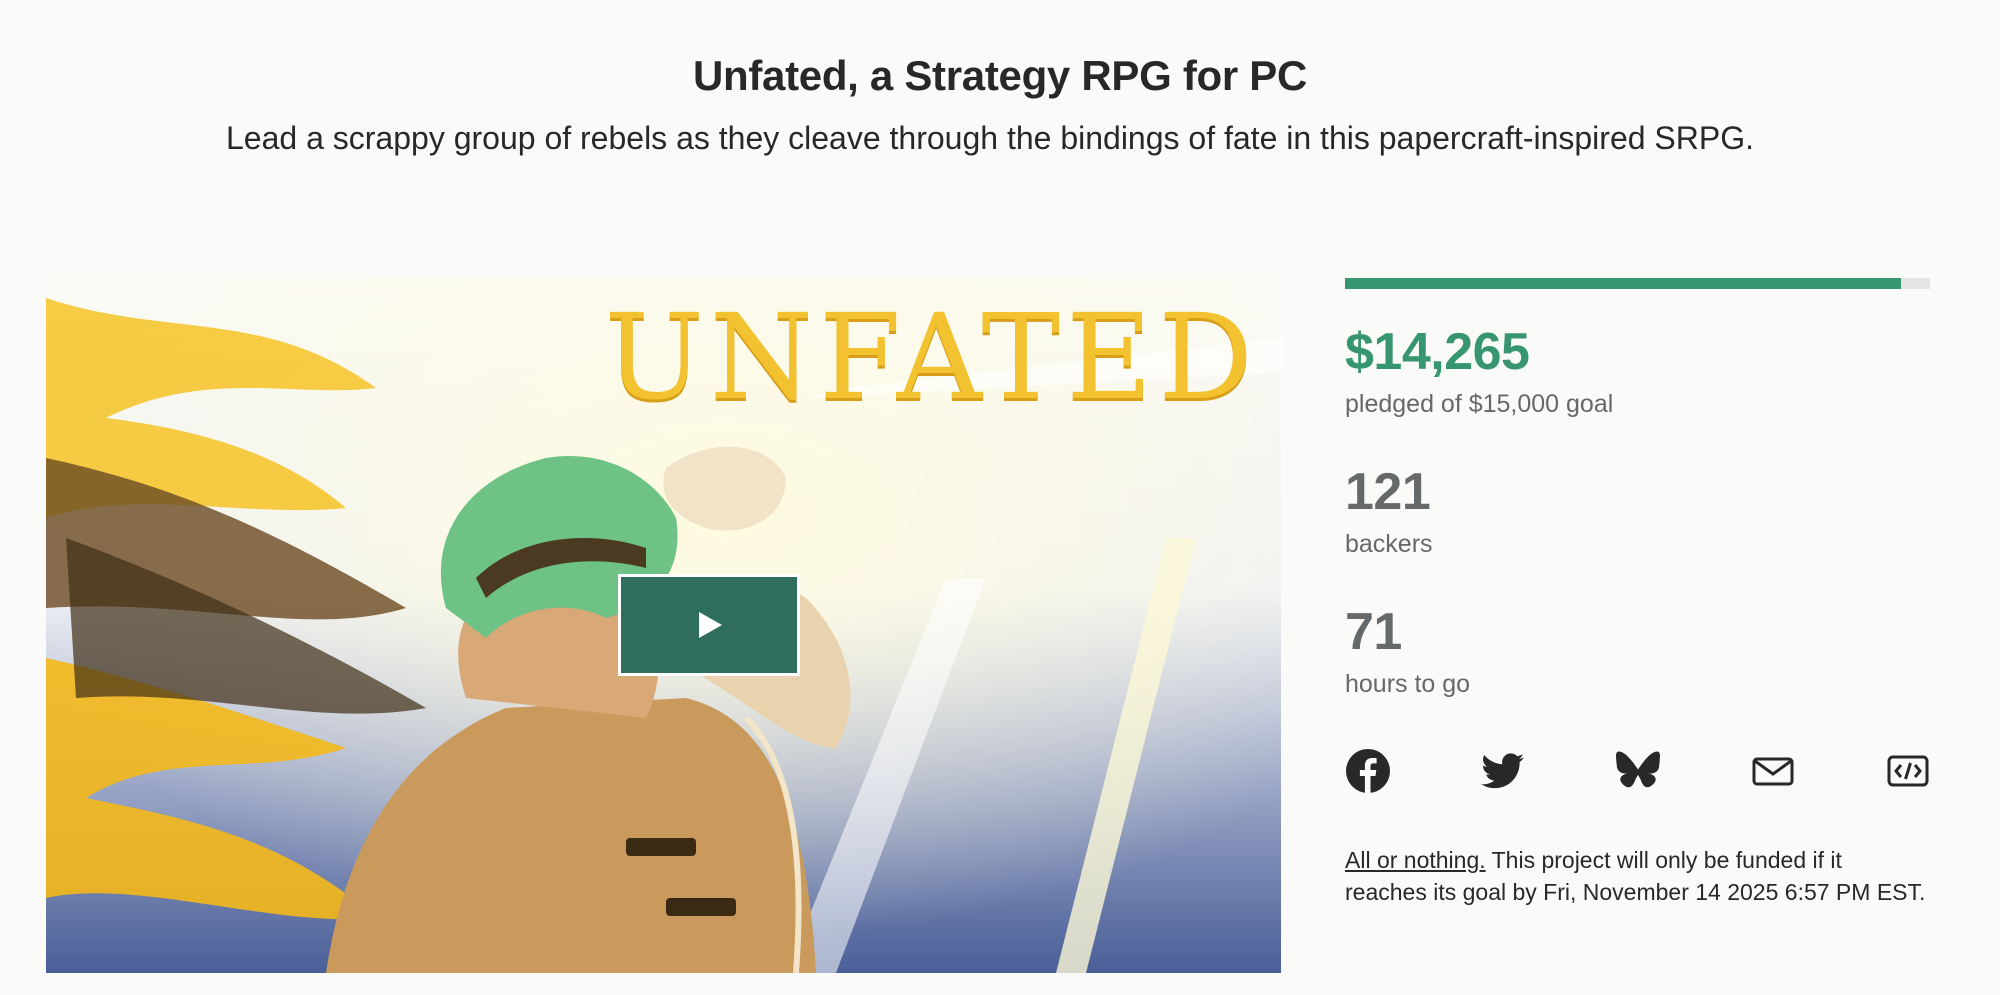 The width and height of the screenshot is (2000, 995). I want to click on twitter-icon, so click(1503, 771).